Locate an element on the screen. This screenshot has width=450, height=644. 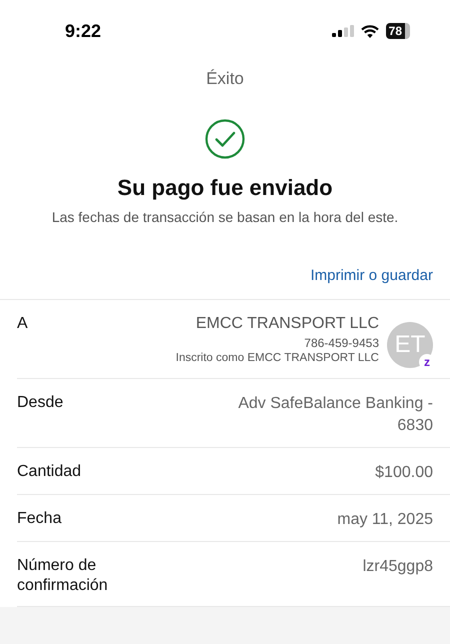
detail-label: Cantidad is located at coordinates (49, 472).